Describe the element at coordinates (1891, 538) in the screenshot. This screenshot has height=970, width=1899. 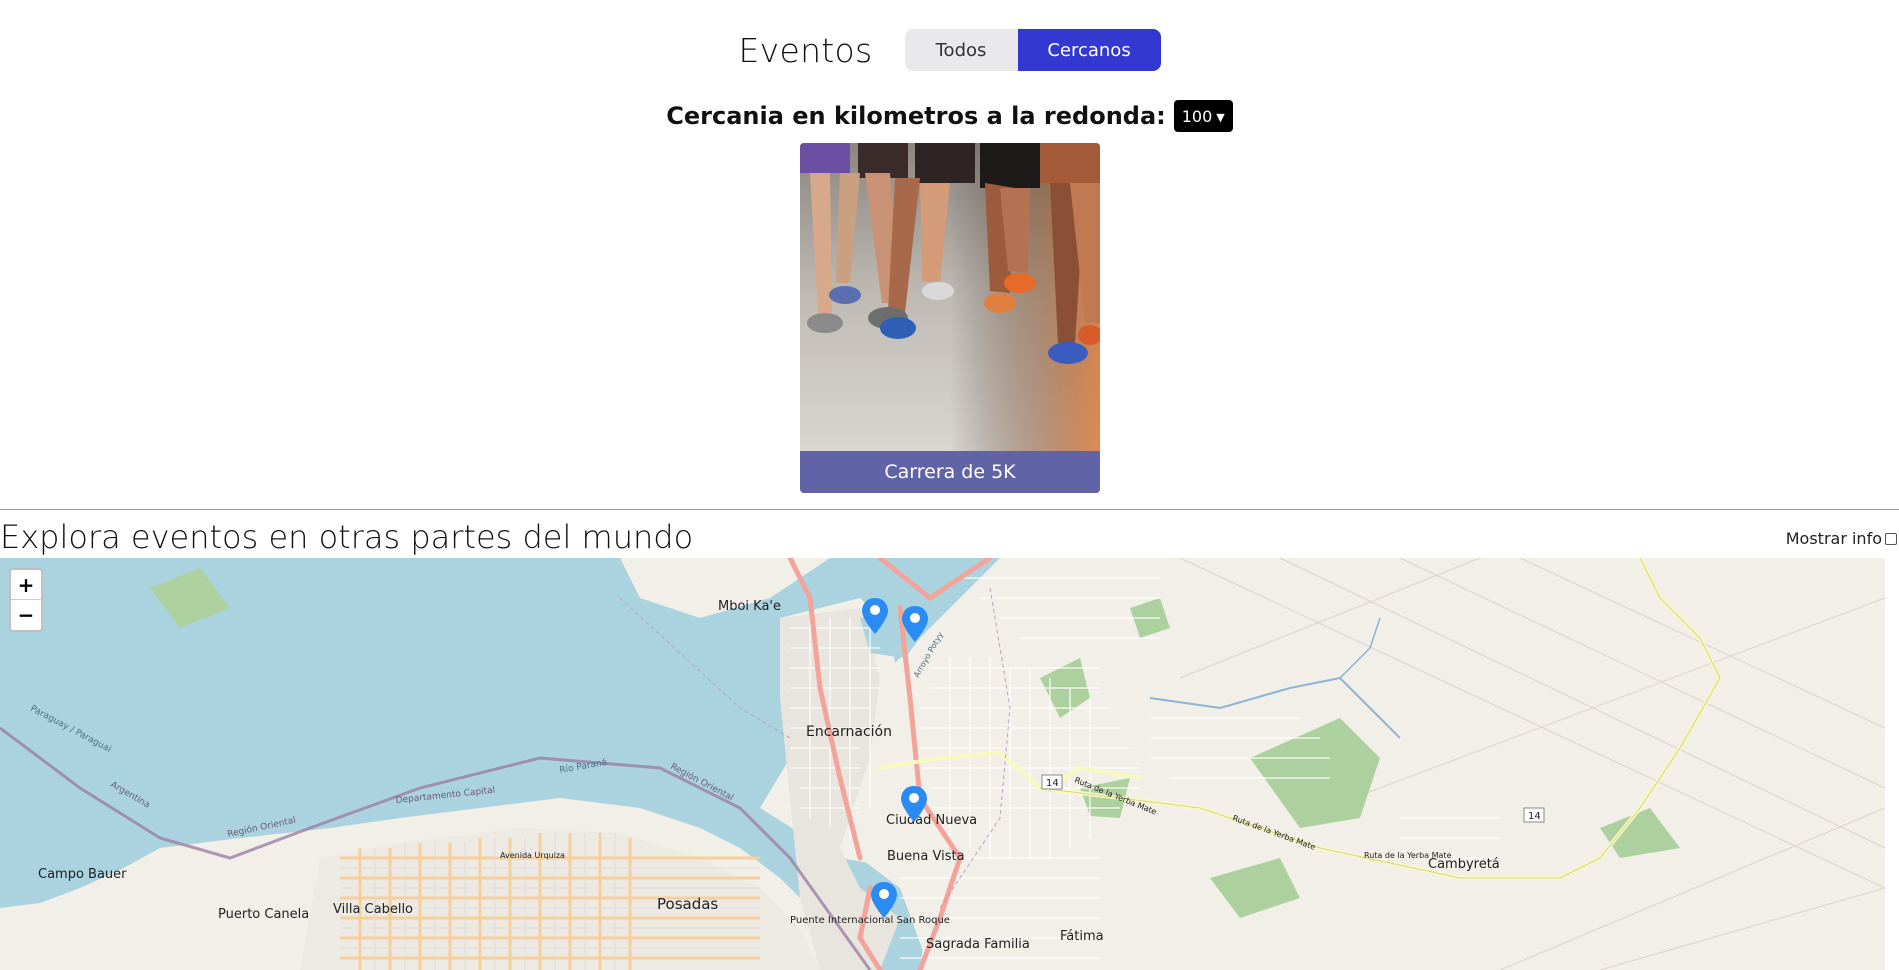
I see `show-info-checkbox` at that location.